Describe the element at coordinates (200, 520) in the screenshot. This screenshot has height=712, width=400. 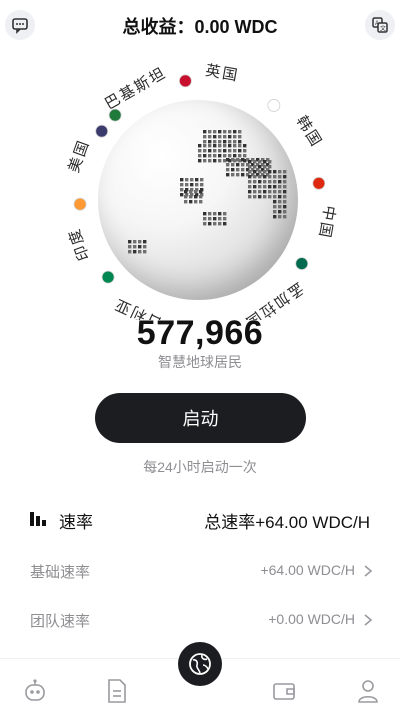
I see `rate-header: 速率 总速率+64.00 WDC/H` at that location.